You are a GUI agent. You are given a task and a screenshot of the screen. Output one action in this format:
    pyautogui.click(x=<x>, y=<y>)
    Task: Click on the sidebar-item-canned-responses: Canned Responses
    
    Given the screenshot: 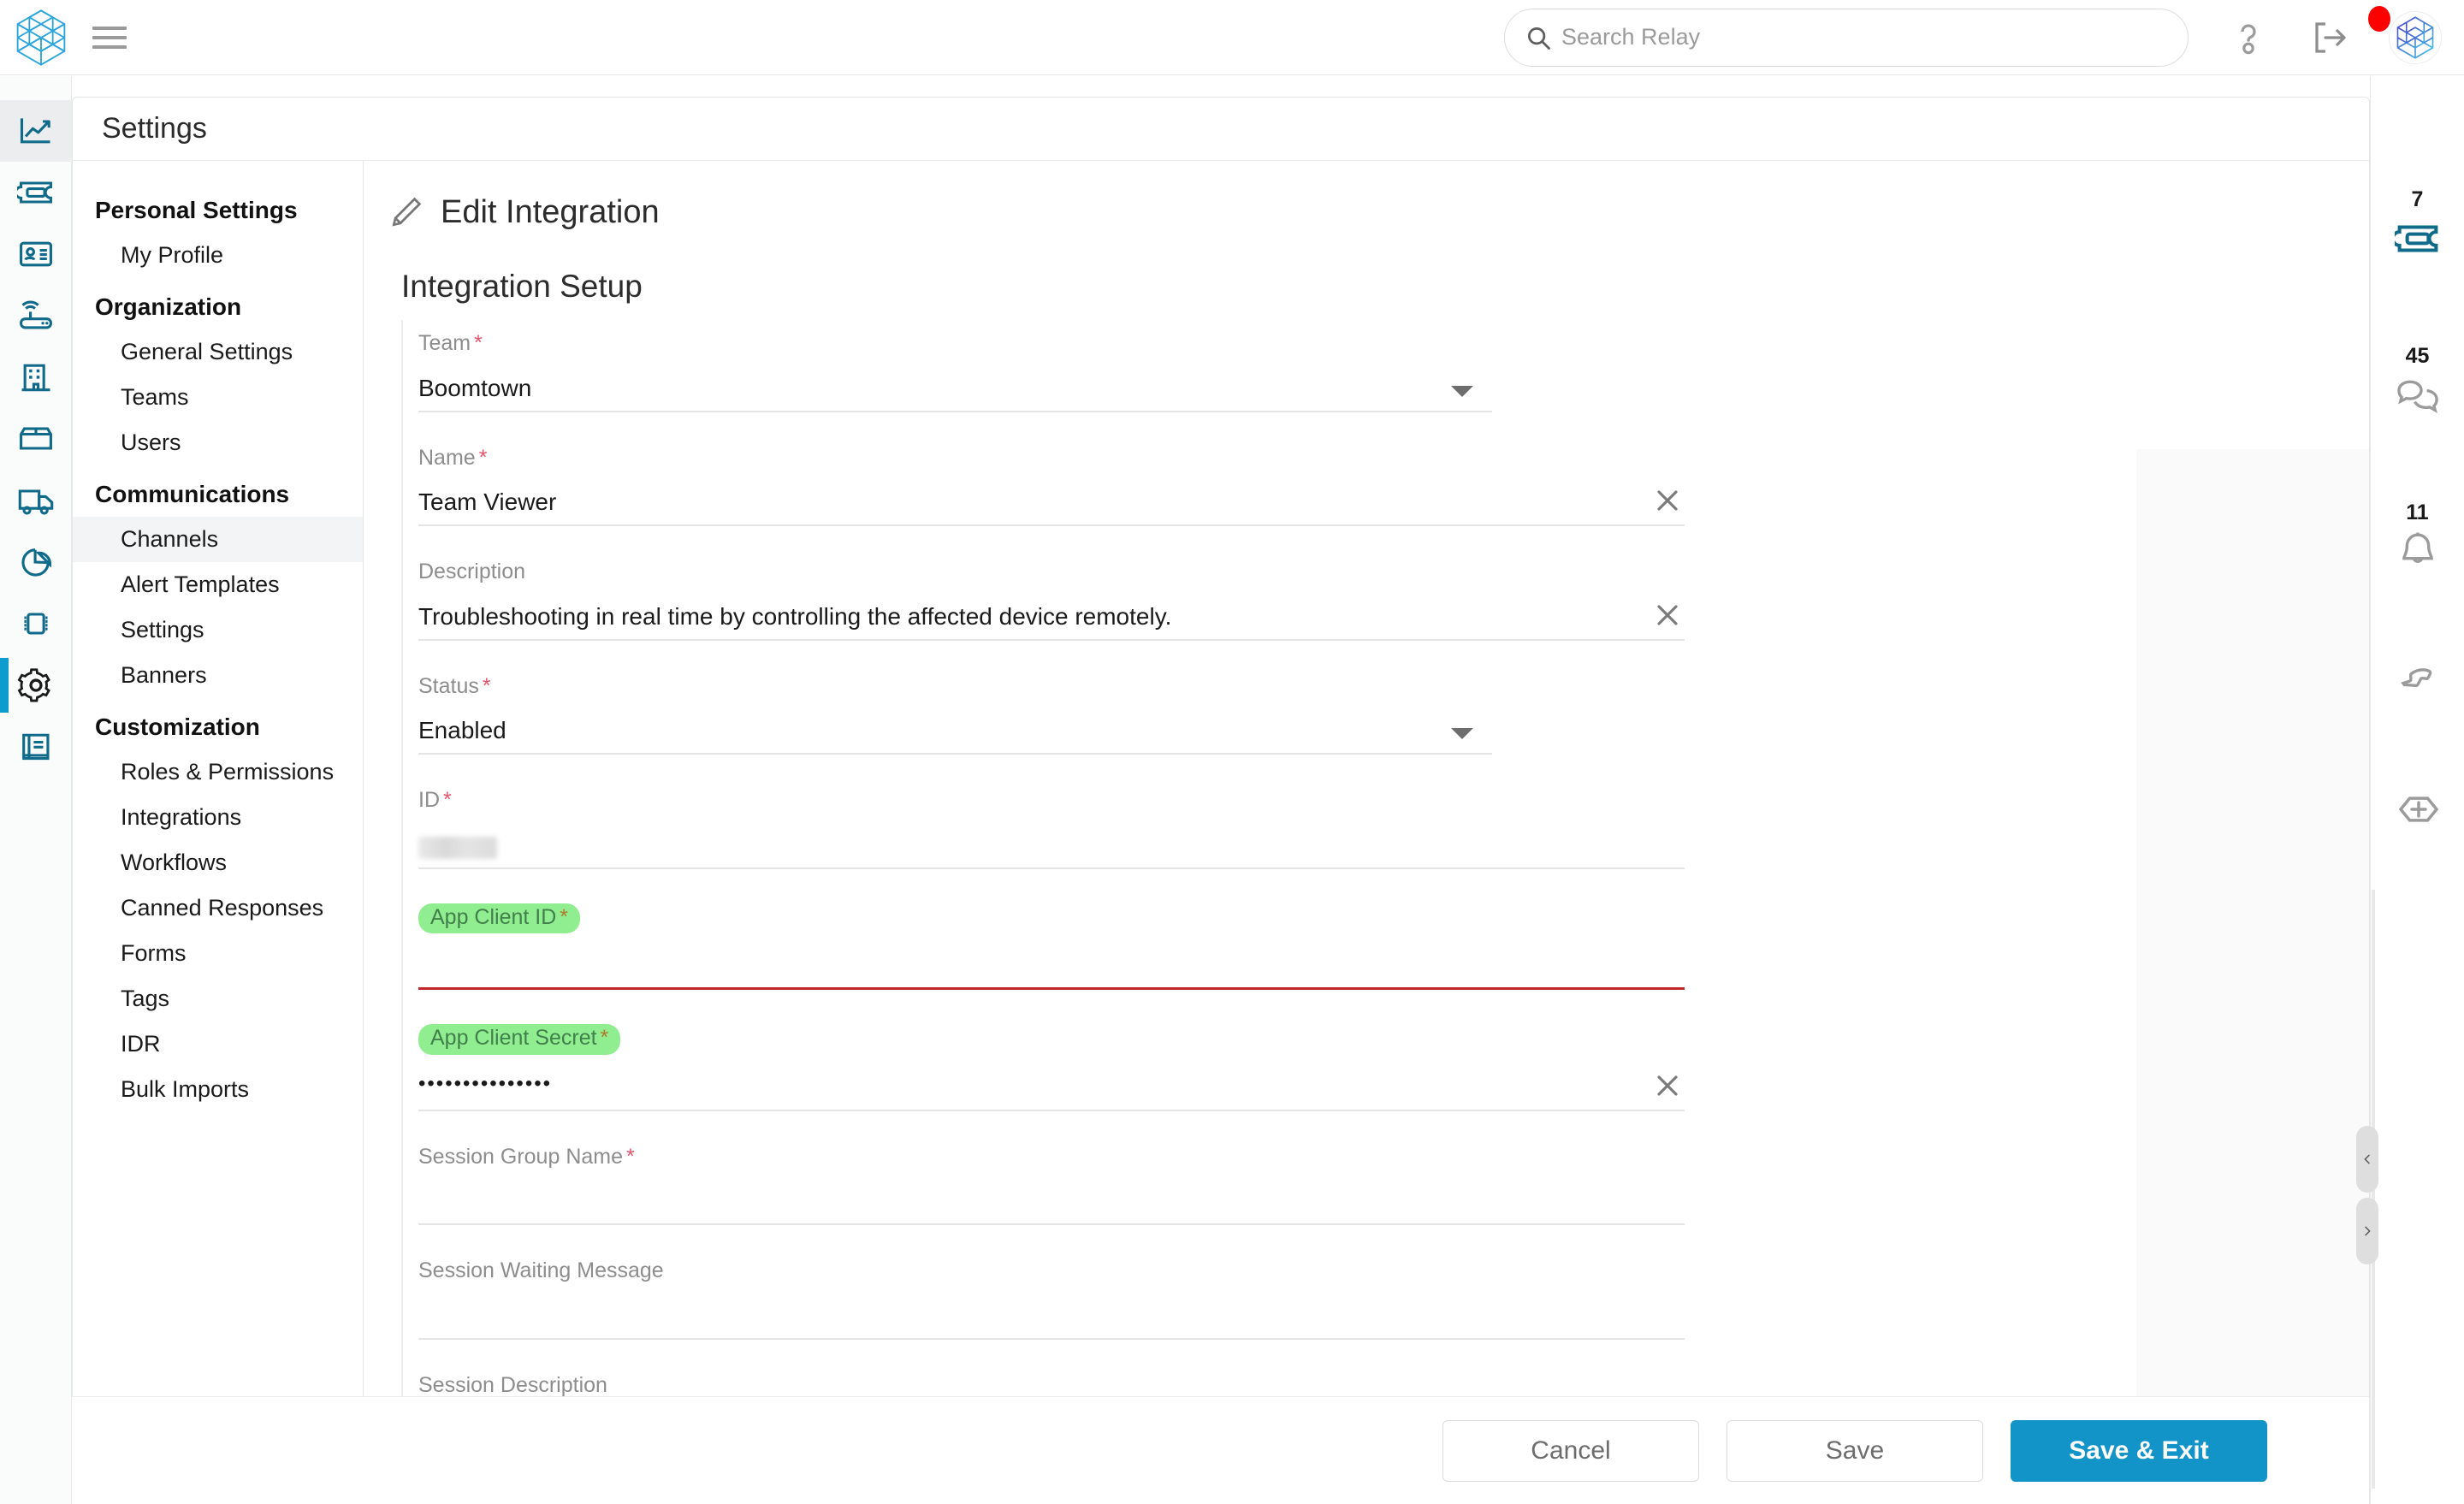 What is the action you would take?
    pyautogui.click(x=218, y=908)
    